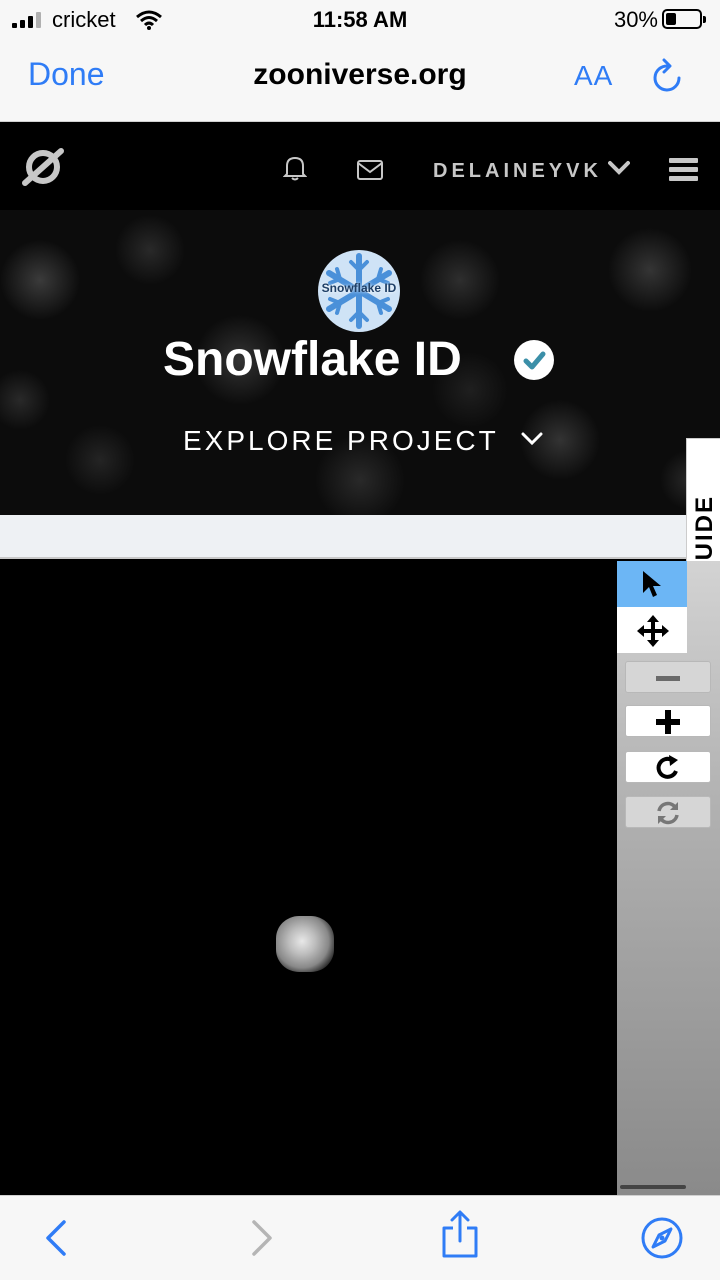 Image resolution: width=720 pixels, height=1280 pixels. I want to click on safari-address-bar: Done zooniverse.org AA, so click(360, 82).